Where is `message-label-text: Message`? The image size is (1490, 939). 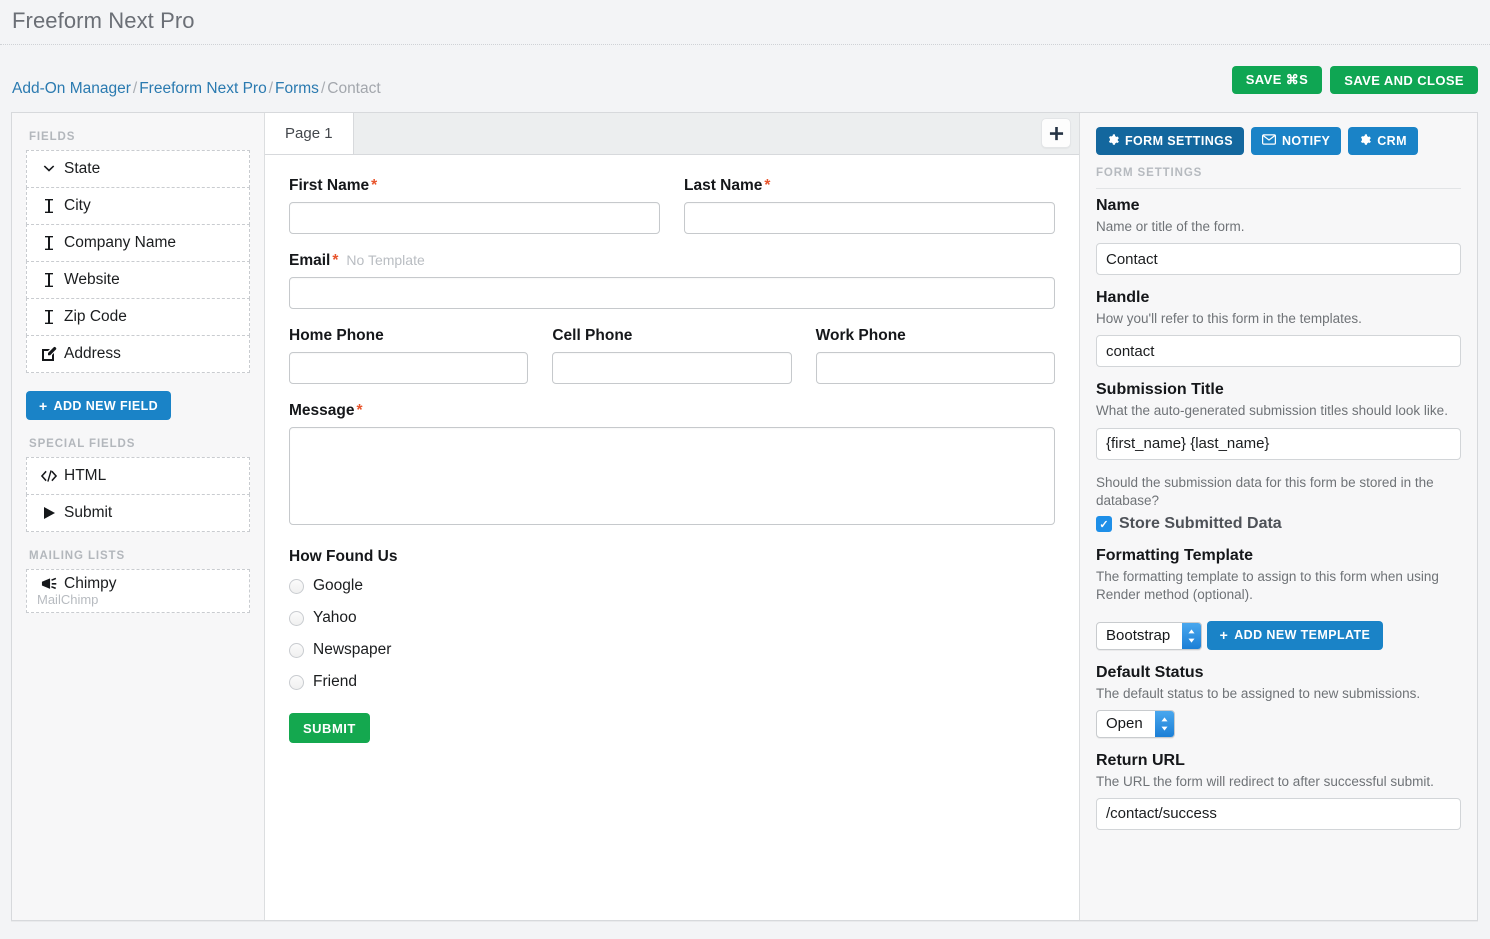
message-label-text: Message is located at coordinates (322, 410).